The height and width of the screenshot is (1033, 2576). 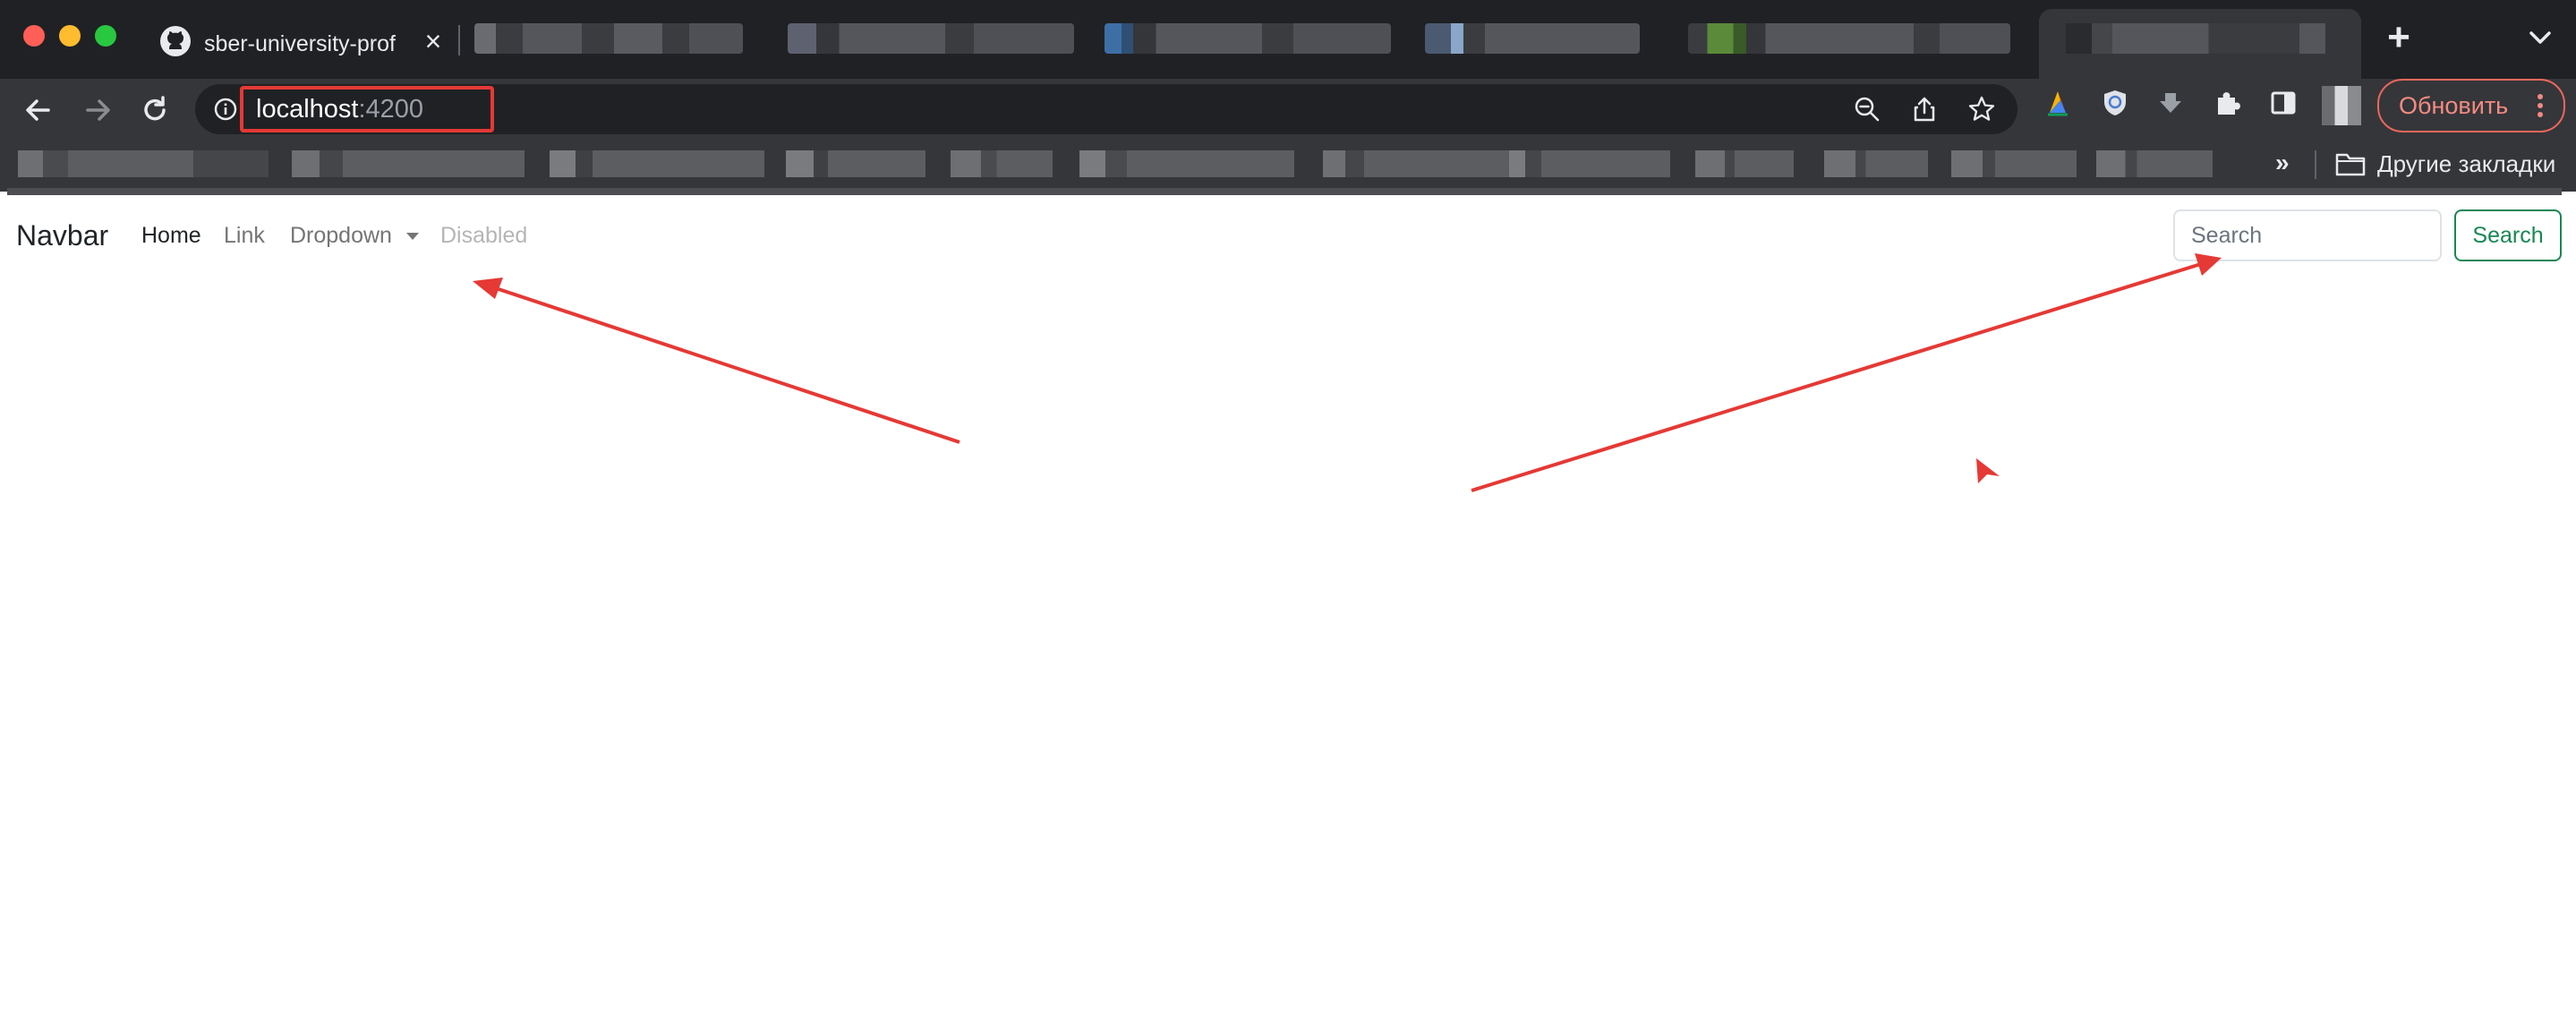 What do you see at coordinates (716, 360) in the screenshot?
I see `annotation-arrow-left` at bounding box center [716, 360].